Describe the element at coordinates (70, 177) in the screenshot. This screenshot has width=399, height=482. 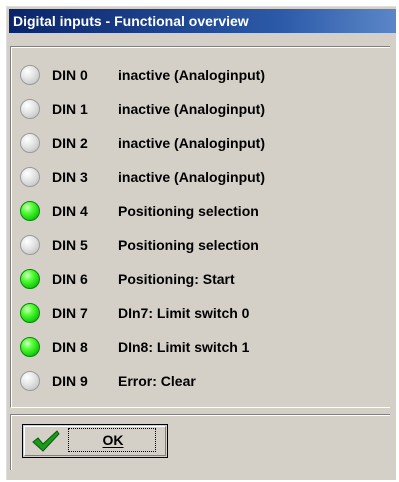
I see `input-name: DIN 3` at that location.